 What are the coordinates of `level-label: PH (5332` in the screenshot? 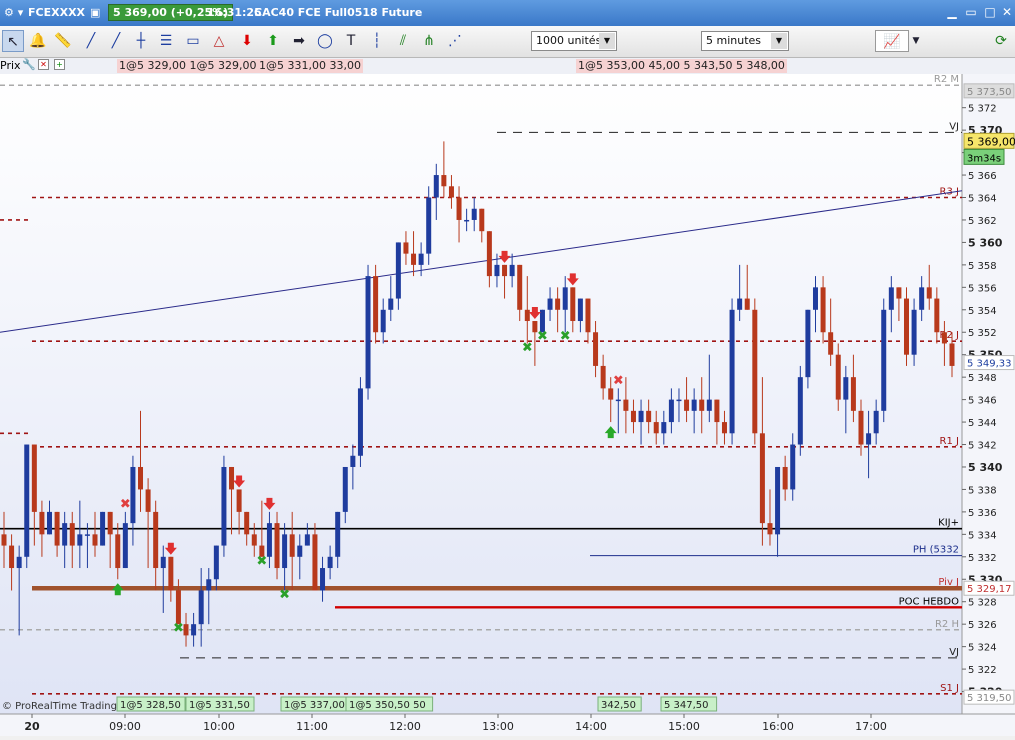 It's located at (936, 550).